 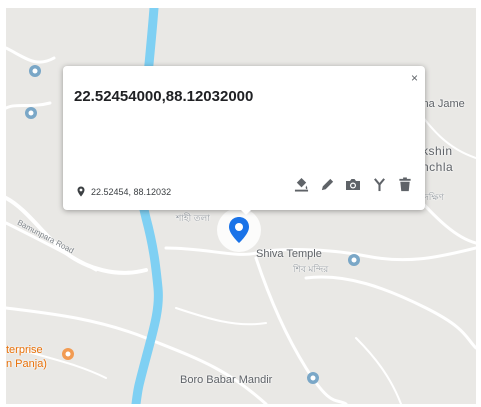 What do you see at coordinates (246, 211) in the screenshot?
I see `popup-pointer` at bounding box center [246, 211].